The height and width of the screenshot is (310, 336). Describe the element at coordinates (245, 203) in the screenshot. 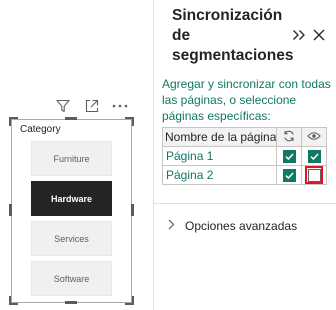

I see `divider` at that location.